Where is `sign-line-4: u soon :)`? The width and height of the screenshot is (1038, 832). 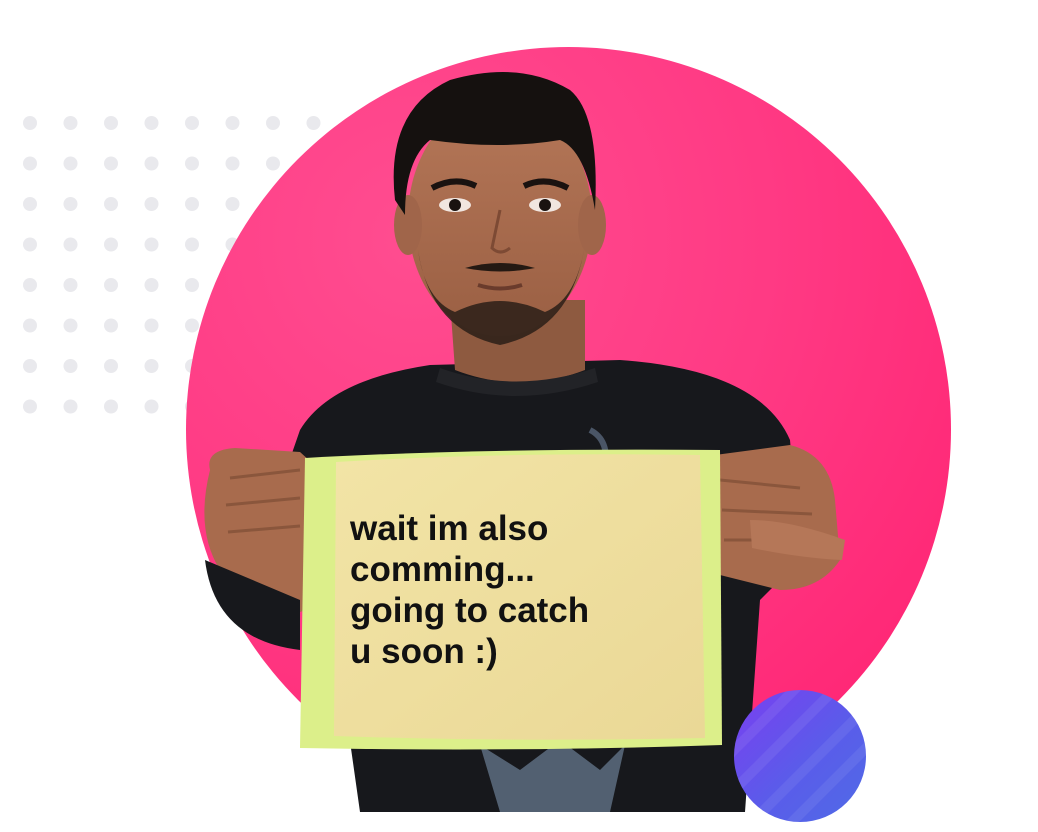
sign-line-4: u soon :) is located at coordinates (424, 651).